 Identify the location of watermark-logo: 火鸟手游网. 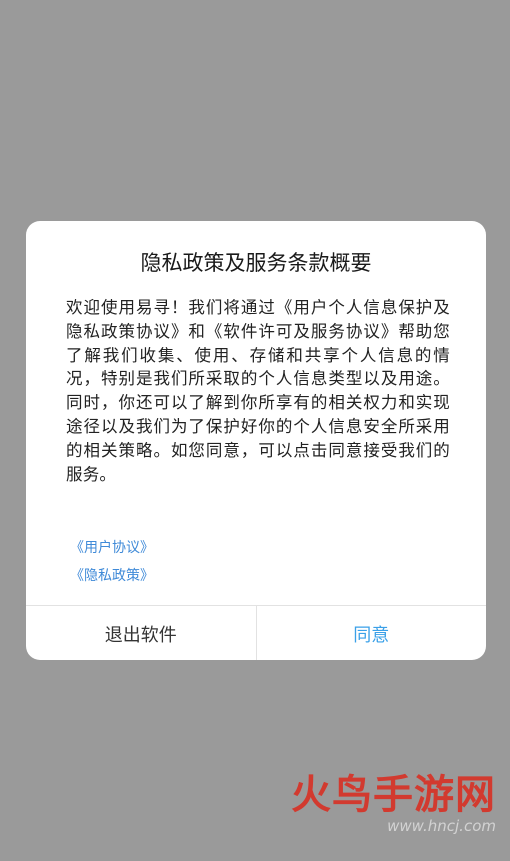
(393, 795).